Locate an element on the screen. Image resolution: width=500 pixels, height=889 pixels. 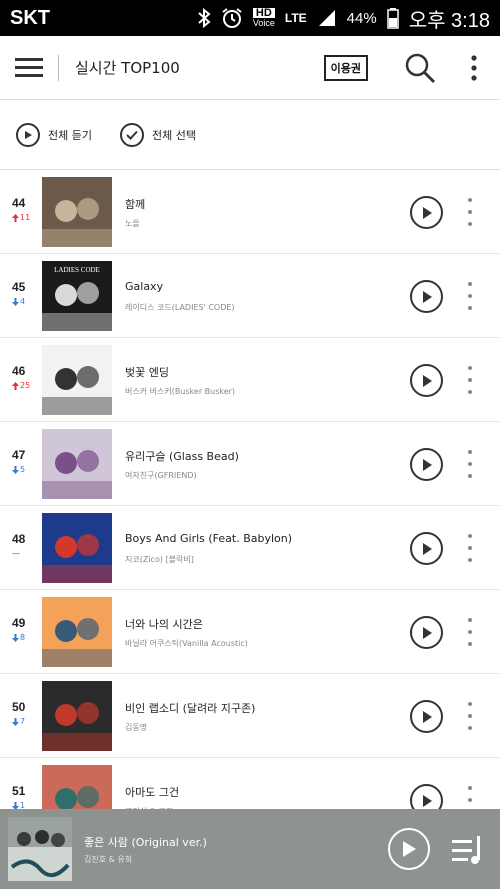
mini-player-play-button is located at coordinates (409, 849).